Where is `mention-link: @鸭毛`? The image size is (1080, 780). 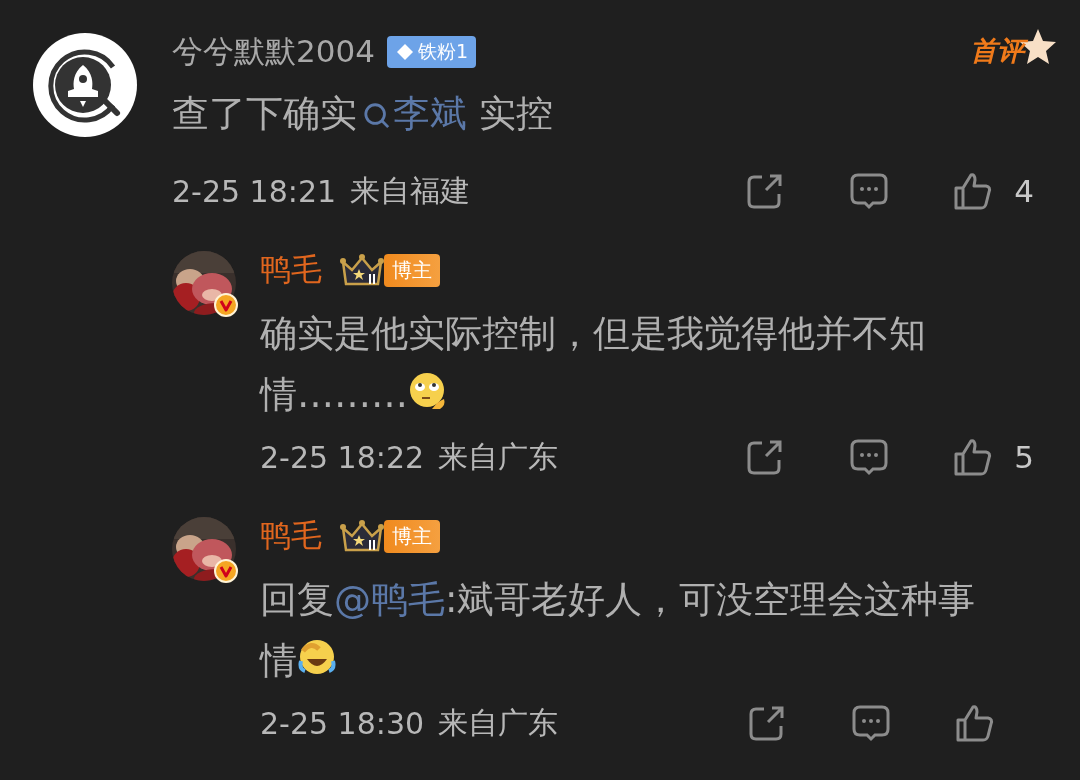 mention-link: @鸭毛 is located at coordinates (389, 599).